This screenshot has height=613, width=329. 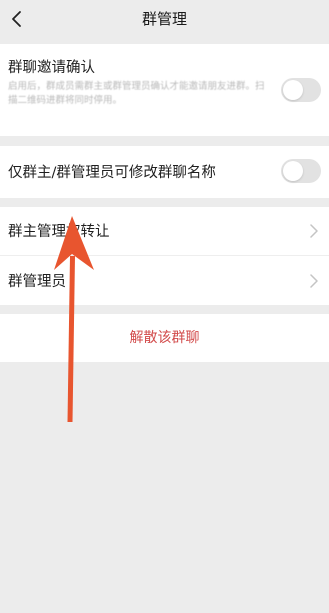 I want to click on rename-restrict-toggle, so click(x=301, y=171).